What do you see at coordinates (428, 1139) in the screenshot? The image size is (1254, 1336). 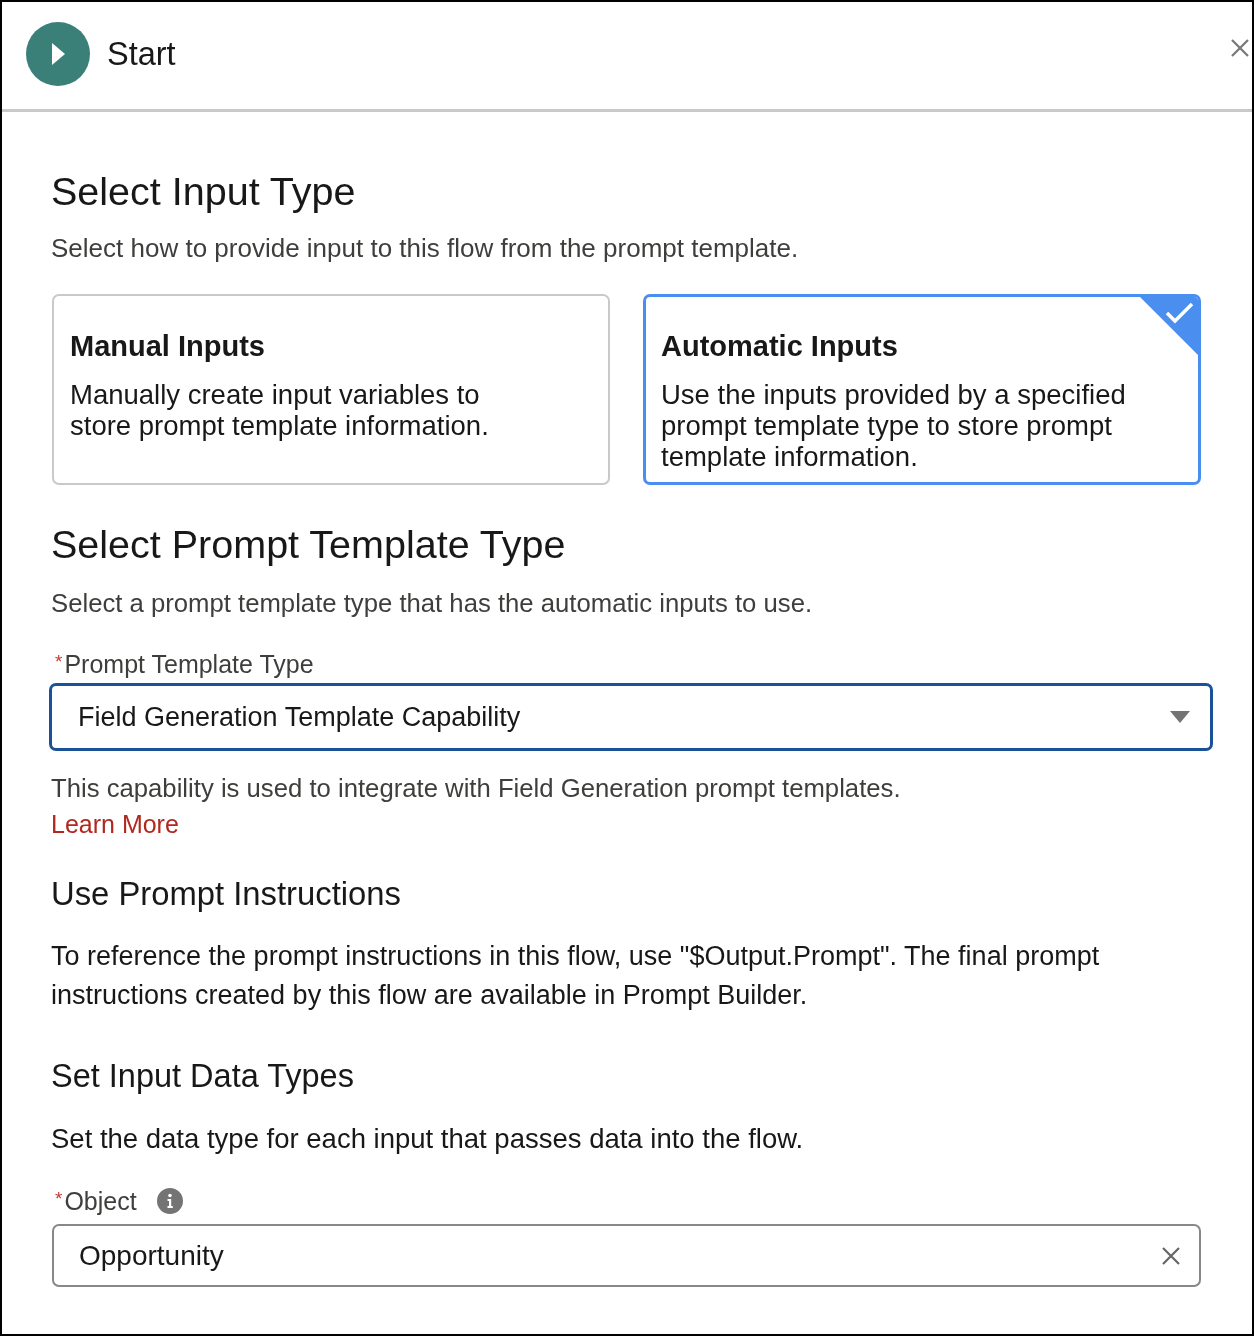 I see `section-description: Set the data type for each input that passes data into the flow.` at bounding box center [428, 1139].